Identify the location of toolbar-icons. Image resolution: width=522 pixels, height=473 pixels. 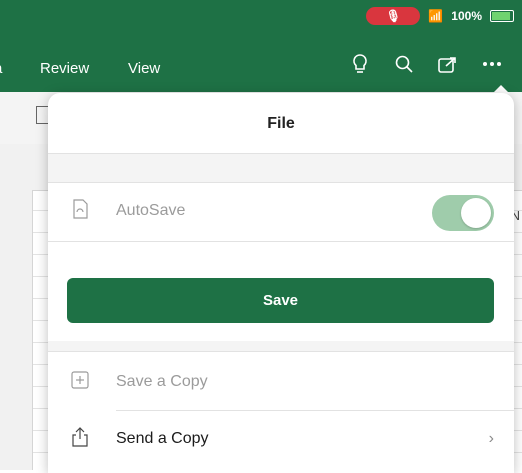
(426, 64).